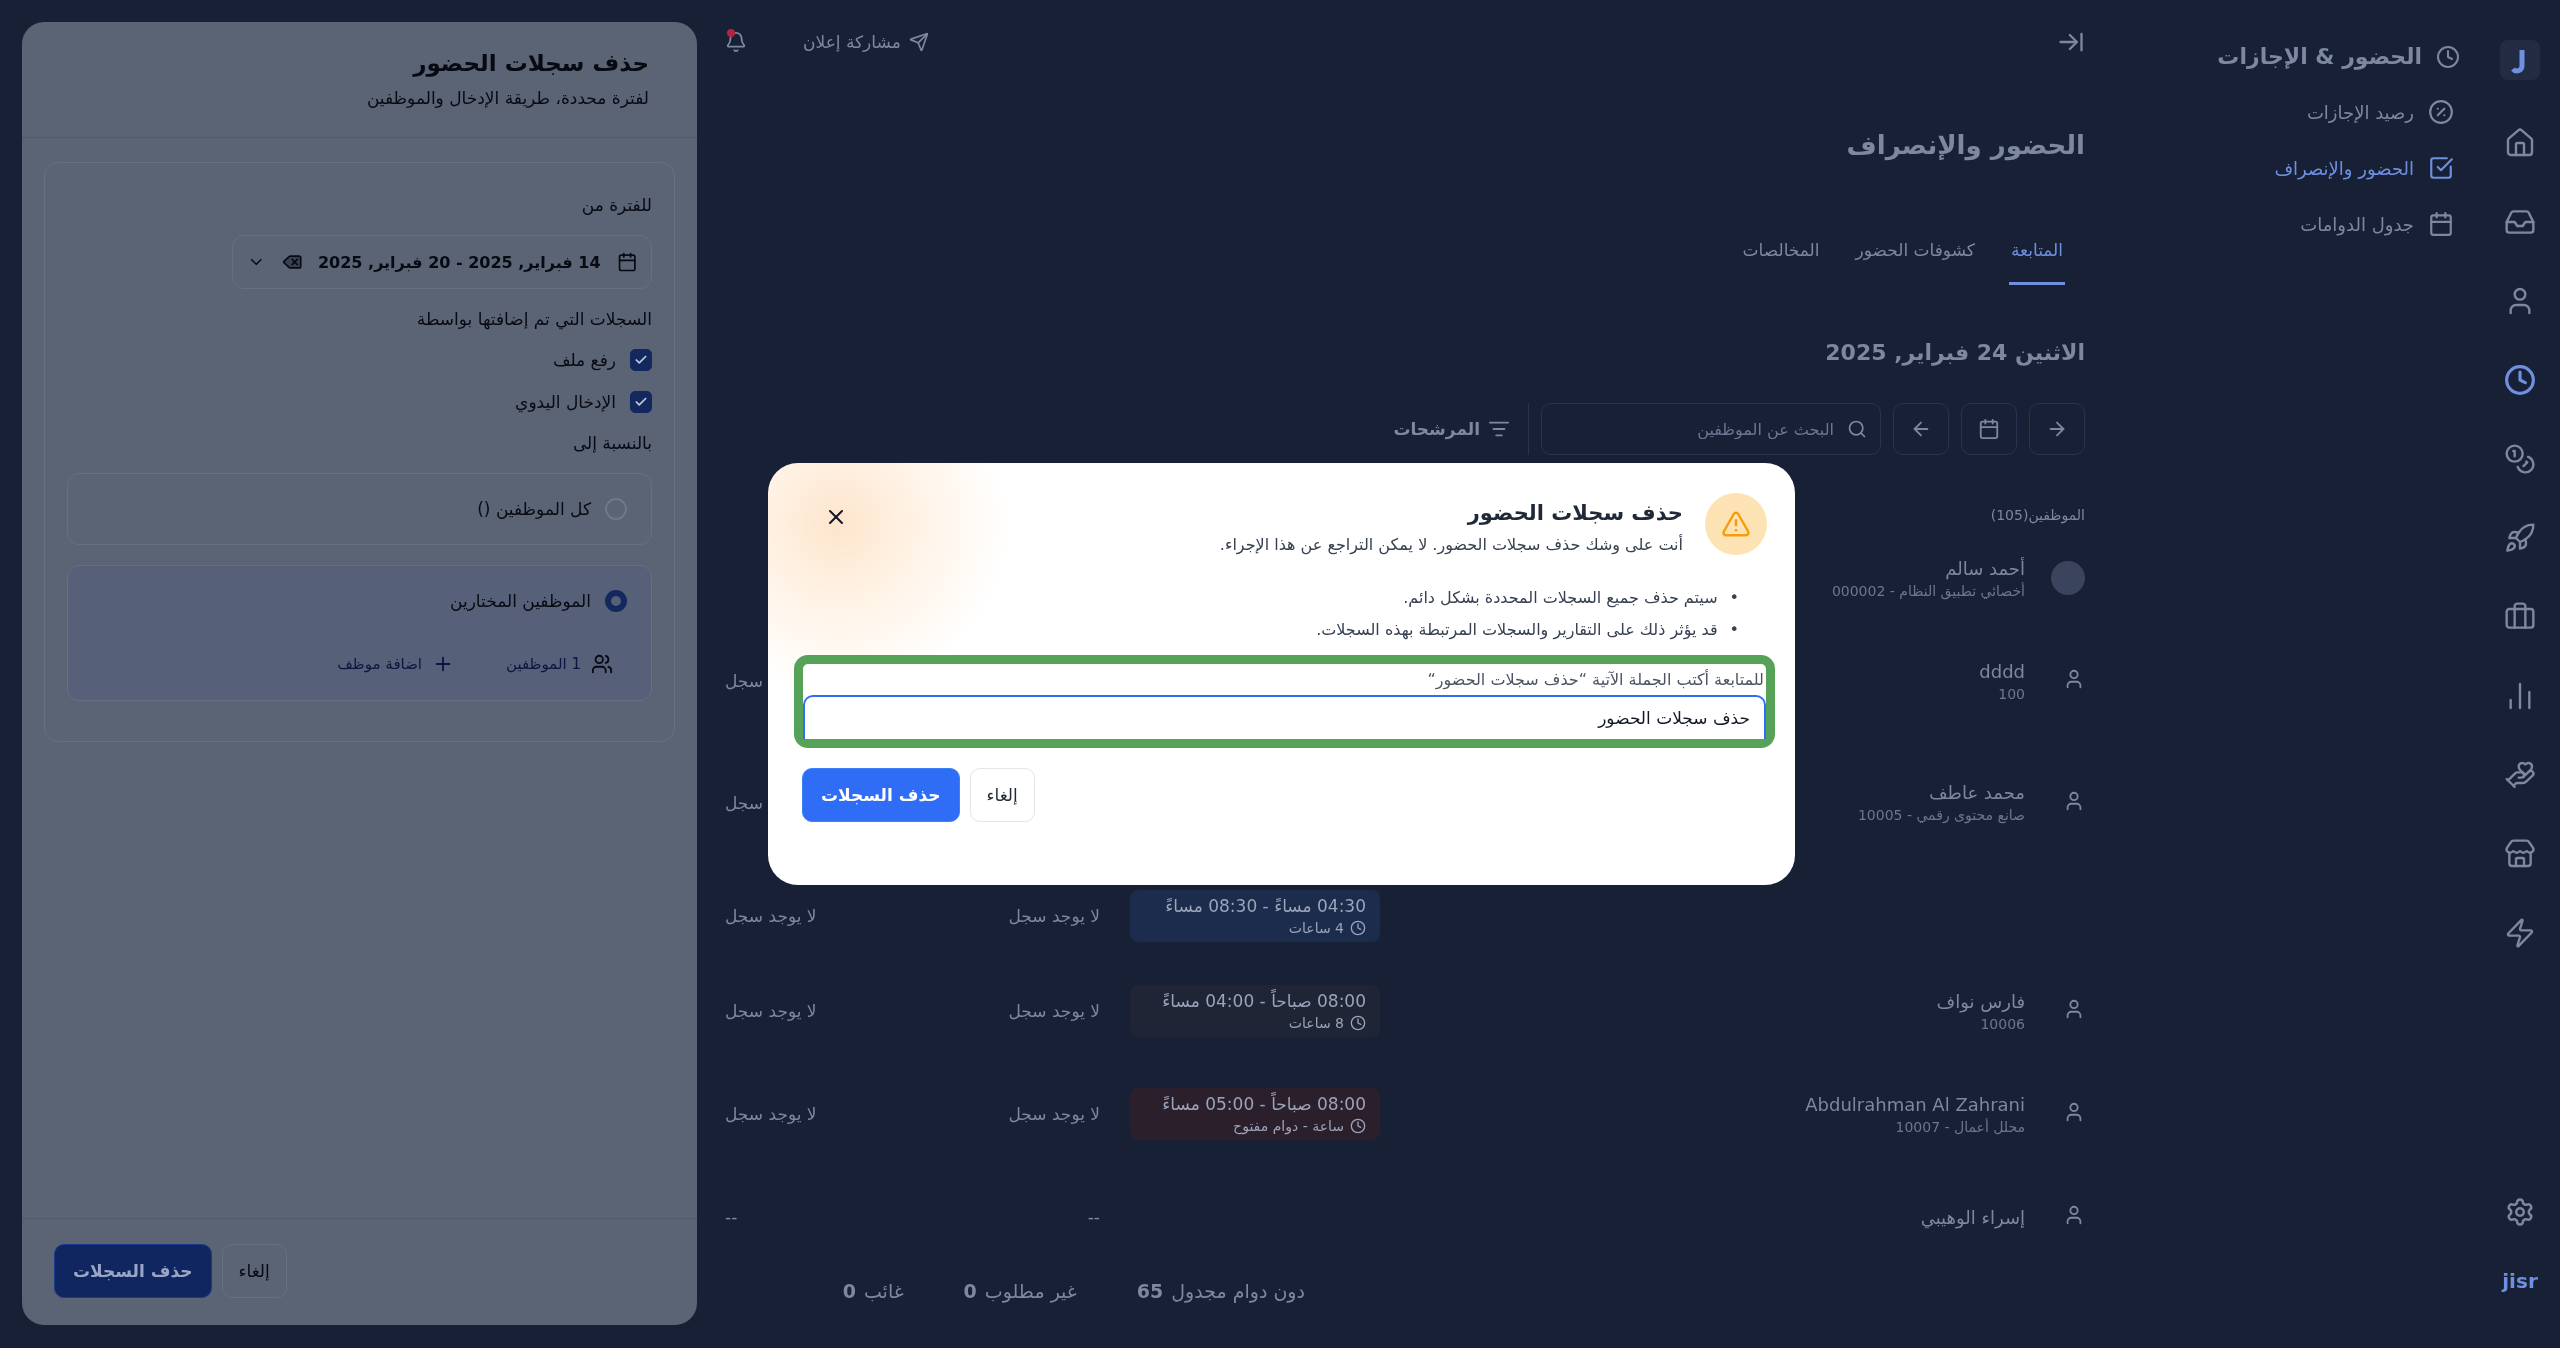 The height and width of the screenshot is (1348, 2560). I want to click on employee-name: dddd, so click(2002, 671).